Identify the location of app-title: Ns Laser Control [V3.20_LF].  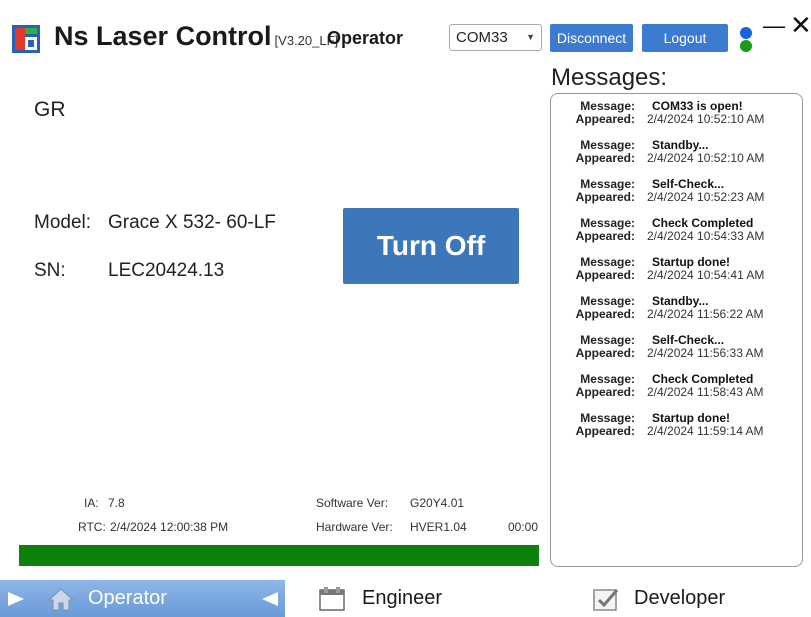
(196, 36).